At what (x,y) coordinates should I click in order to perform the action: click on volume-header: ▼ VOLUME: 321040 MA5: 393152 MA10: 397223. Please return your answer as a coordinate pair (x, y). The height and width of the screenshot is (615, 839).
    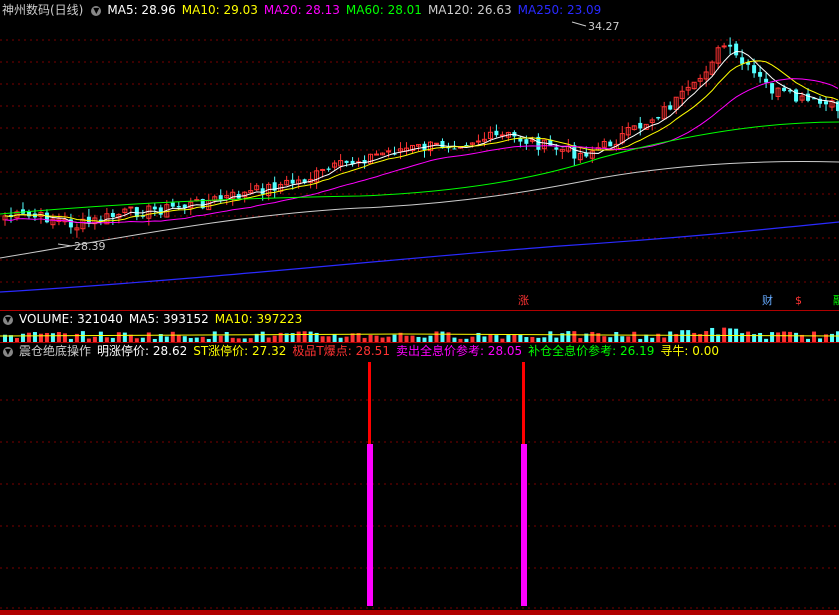
    Looking at the image, I should click on (419, 319).